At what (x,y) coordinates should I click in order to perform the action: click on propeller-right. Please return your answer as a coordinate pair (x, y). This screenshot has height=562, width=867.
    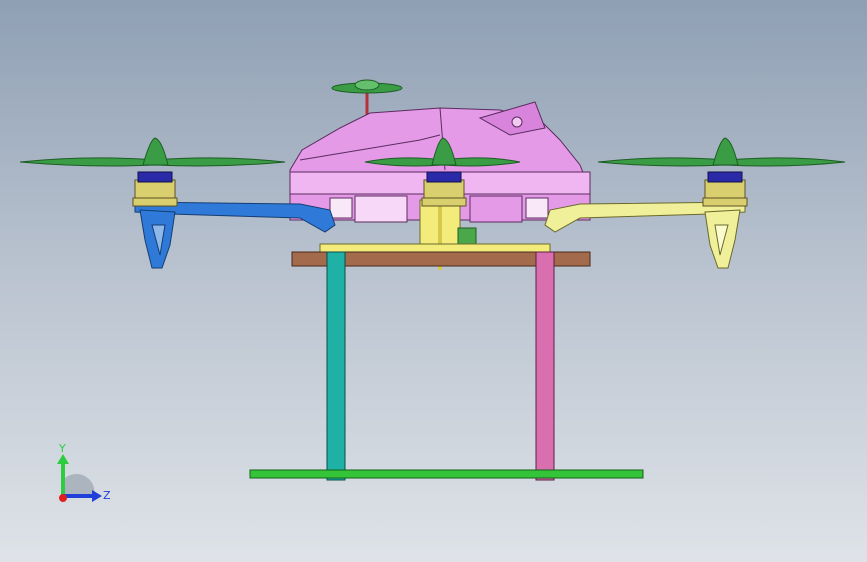
    Looking at the image, I should click on (721, 152).